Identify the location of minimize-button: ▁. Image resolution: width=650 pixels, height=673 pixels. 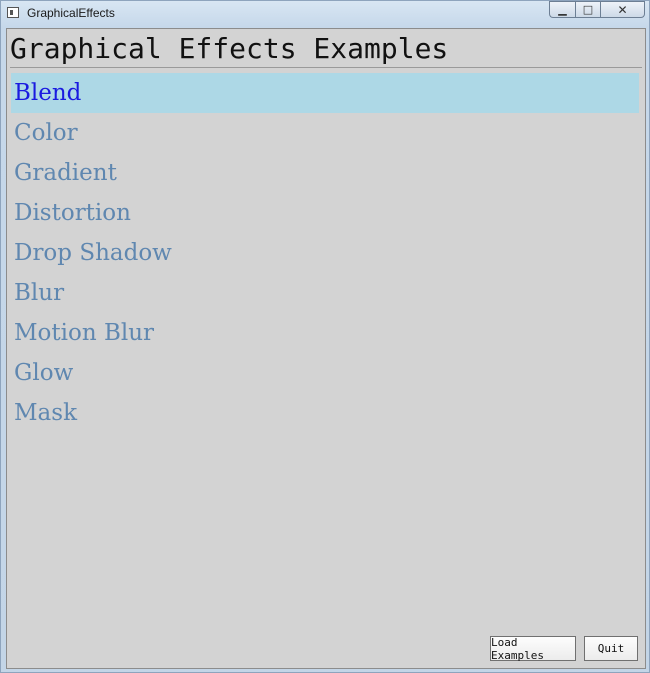
(562, 9).